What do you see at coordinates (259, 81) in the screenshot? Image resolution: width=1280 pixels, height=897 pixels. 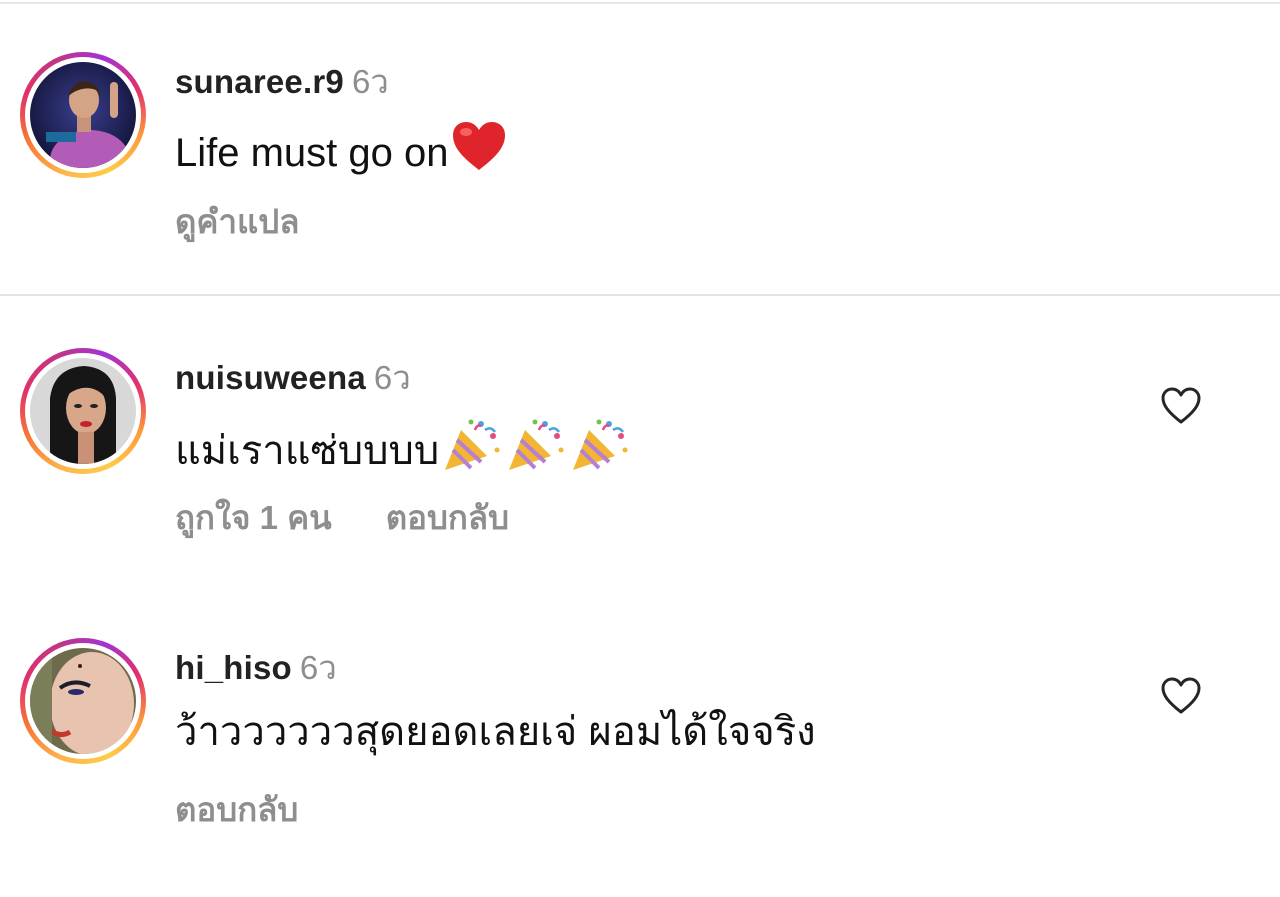 I see `username-link: sunaree.r9` at bounding box center [259, 81].